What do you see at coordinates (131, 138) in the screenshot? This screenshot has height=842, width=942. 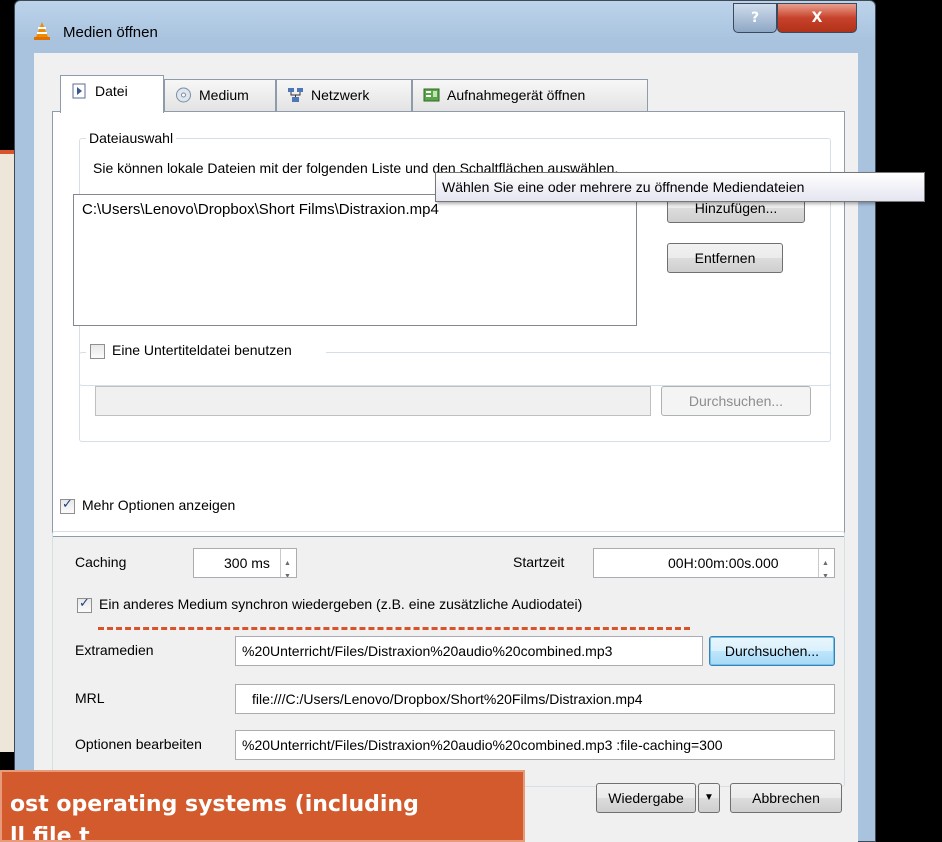 I see `file-selection-label: Dateiauswahl` at bounding box center [131, 138].